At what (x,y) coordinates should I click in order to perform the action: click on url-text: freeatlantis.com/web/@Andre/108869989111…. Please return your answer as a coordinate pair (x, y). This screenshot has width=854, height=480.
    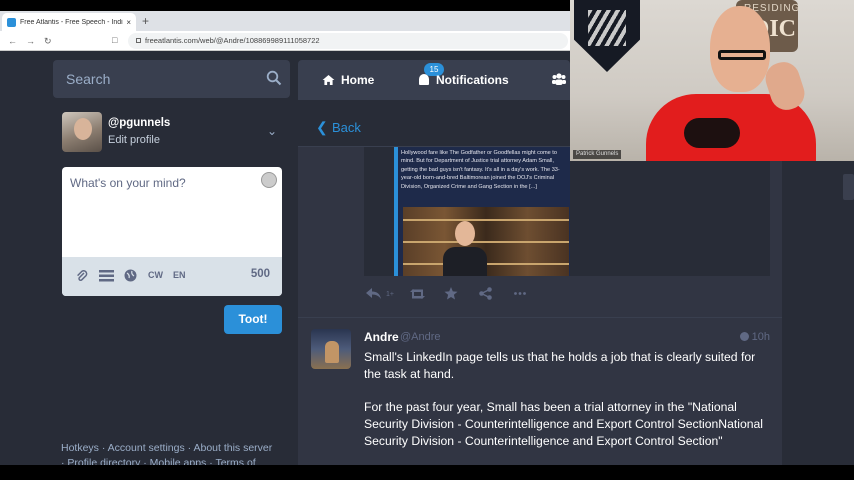
    Looking at the image, I should click on (232, 40).